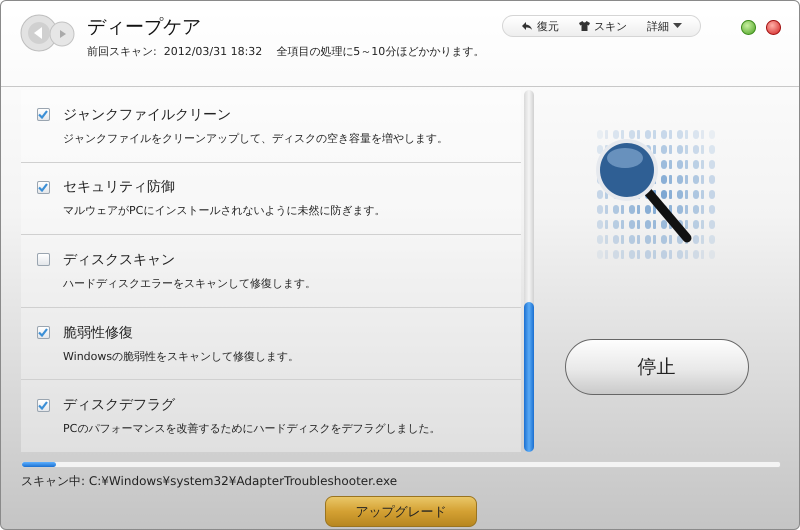 Image resolution: width=800 pixels, height=530 pixels. Describe the element at coordinates (252, 428) in the screenshot. I see `item-description: PCのパフォーマンスを改善するためにハードディスクをデフラグしました。` at that location.